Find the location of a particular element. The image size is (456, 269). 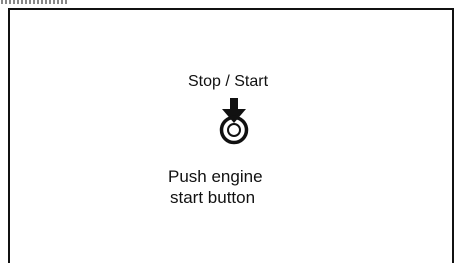

instruction-line-1: Push engine is located at coordinates (215, 176).